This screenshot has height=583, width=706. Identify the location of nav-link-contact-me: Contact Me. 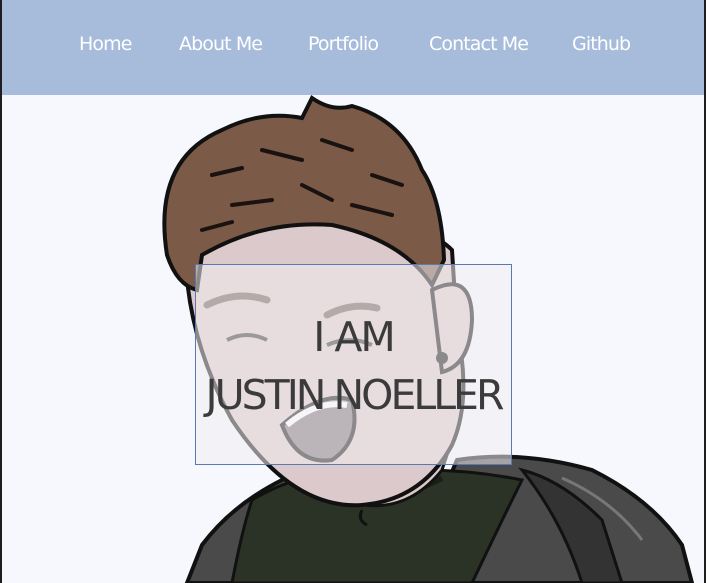
(479, 44).